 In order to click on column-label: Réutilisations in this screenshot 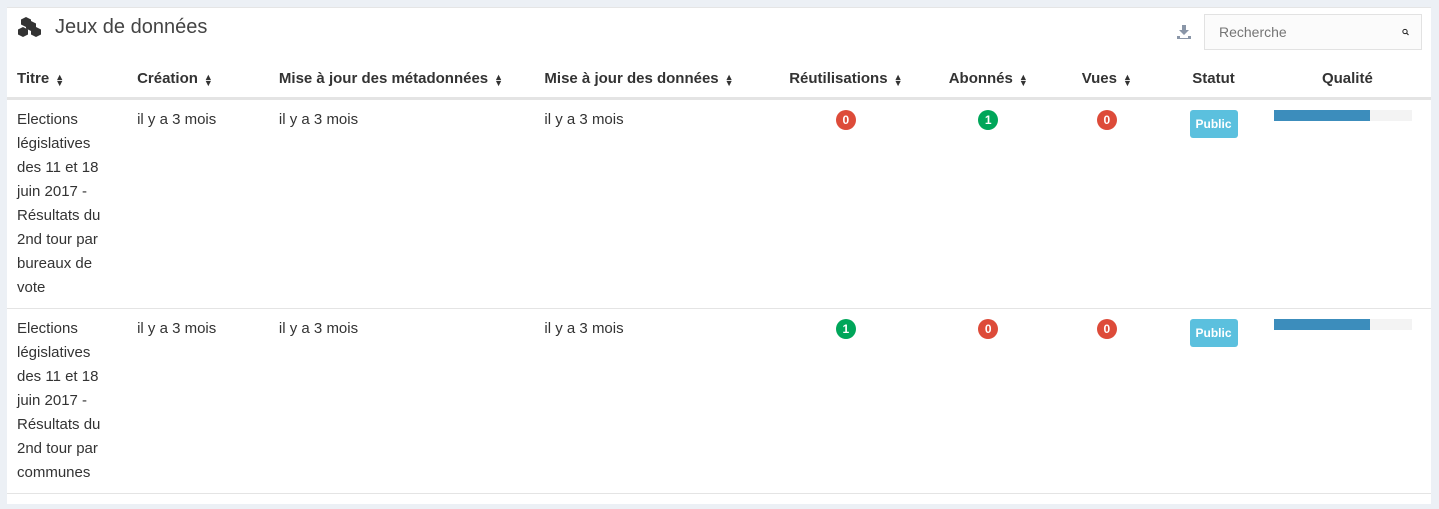, I will do `click(838, 78)`.